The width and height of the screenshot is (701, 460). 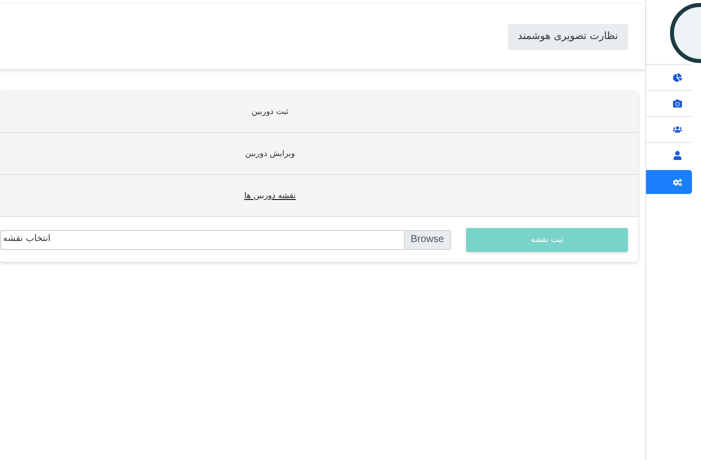 I want to click on pie-chart-icon, so click(x=677, y=77).